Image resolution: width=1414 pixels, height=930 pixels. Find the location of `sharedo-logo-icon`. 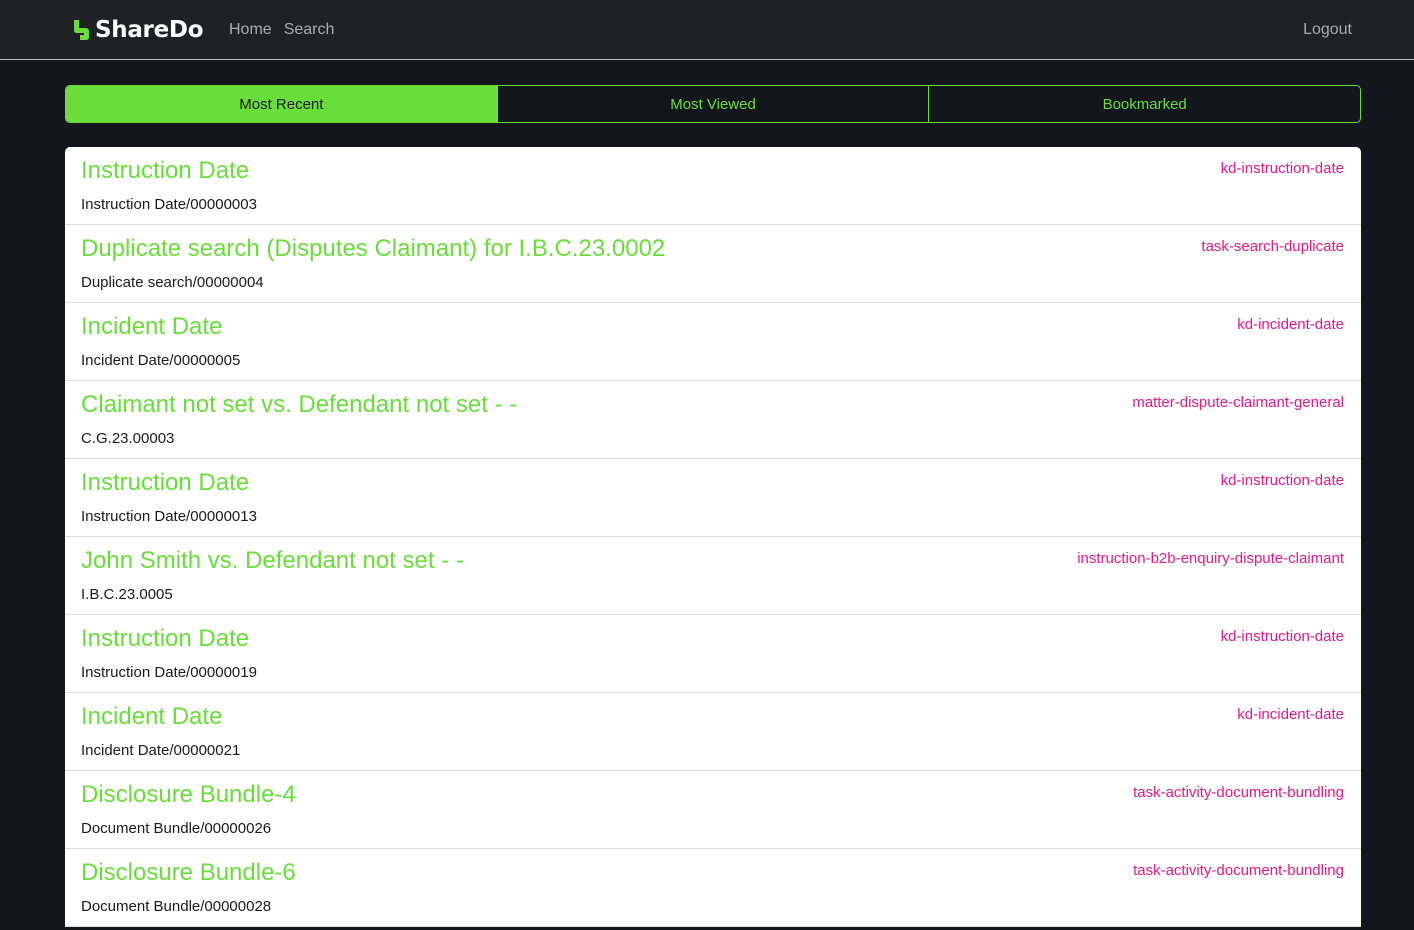

sharedo-logo-icon is located at coordinates (81, 30).